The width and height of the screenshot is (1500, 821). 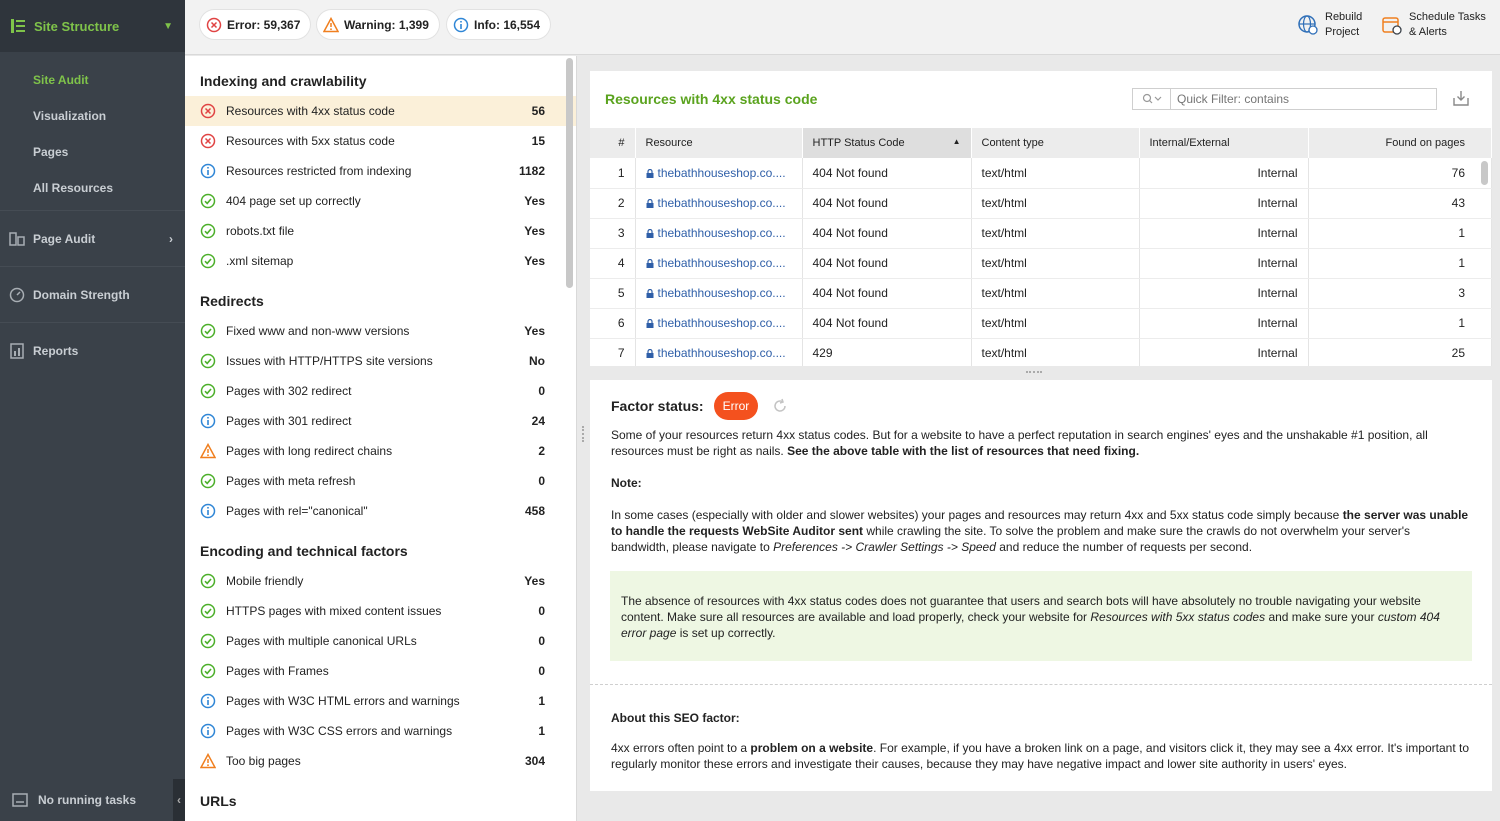 What do you see at coordinates (380, 361) in the screenshot?
I see `factor-row: Issues with HTTP/HTTPS site versions No` at bounding box center [380, 361].